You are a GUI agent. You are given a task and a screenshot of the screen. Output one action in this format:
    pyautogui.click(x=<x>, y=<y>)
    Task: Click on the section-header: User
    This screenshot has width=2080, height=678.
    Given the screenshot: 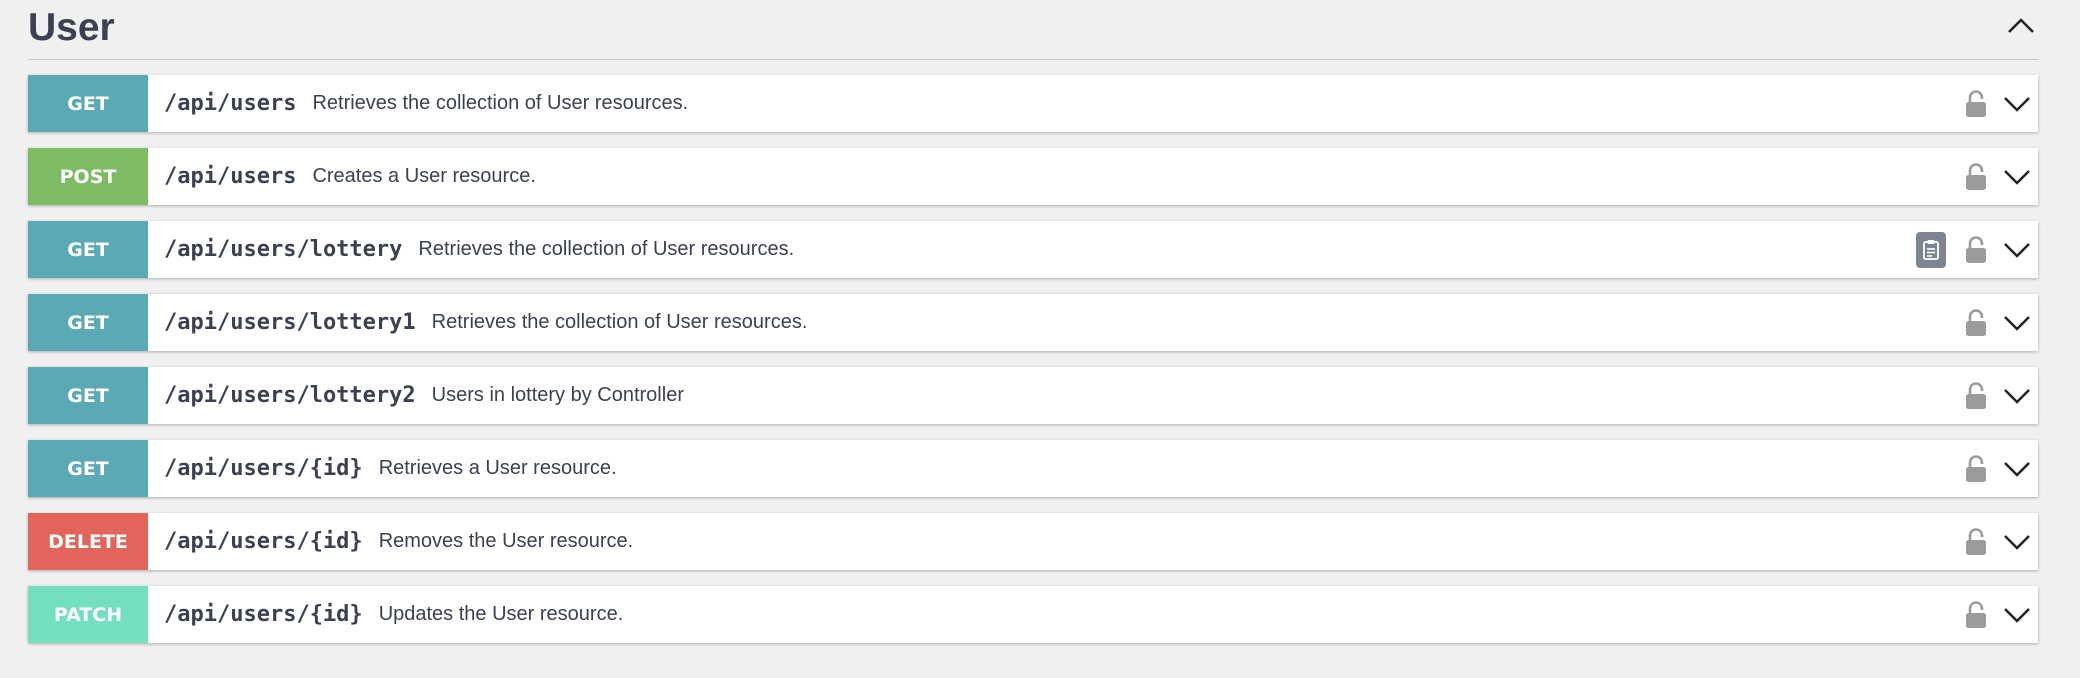 What is the action you would take?
    pyautogui.click(x=1033, y=30)
    